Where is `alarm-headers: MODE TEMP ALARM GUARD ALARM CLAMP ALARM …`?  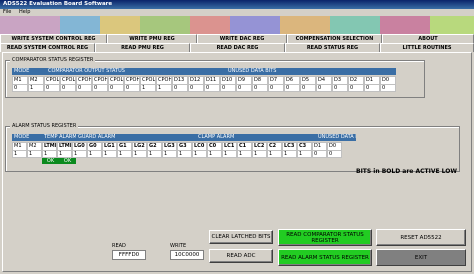
alarm-headers: MODE TEMP ALARM GUARD ALARM CLAMP ALARM … is located at coordinates (184, 137).